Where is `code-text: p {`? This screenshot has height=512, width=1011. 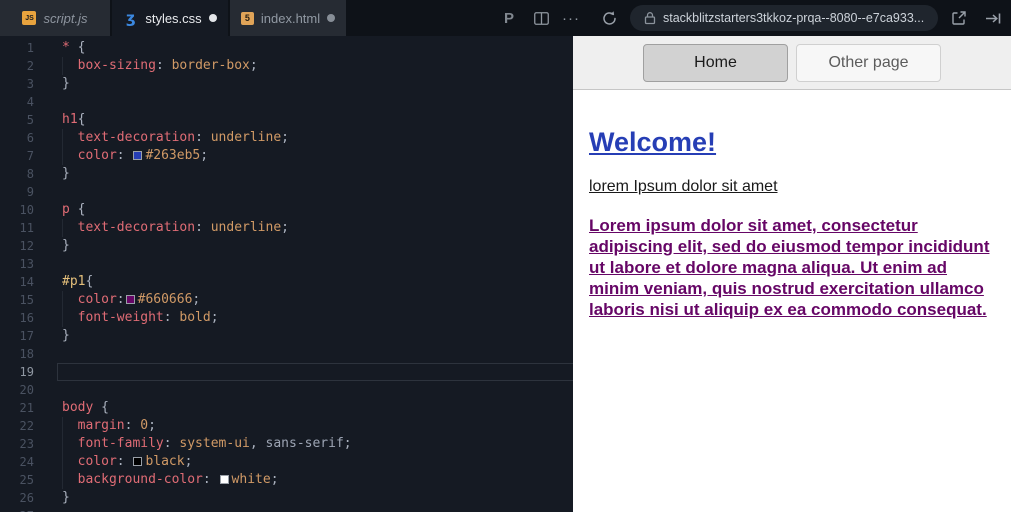 code-text: p { is located at coordinates (73, 210).